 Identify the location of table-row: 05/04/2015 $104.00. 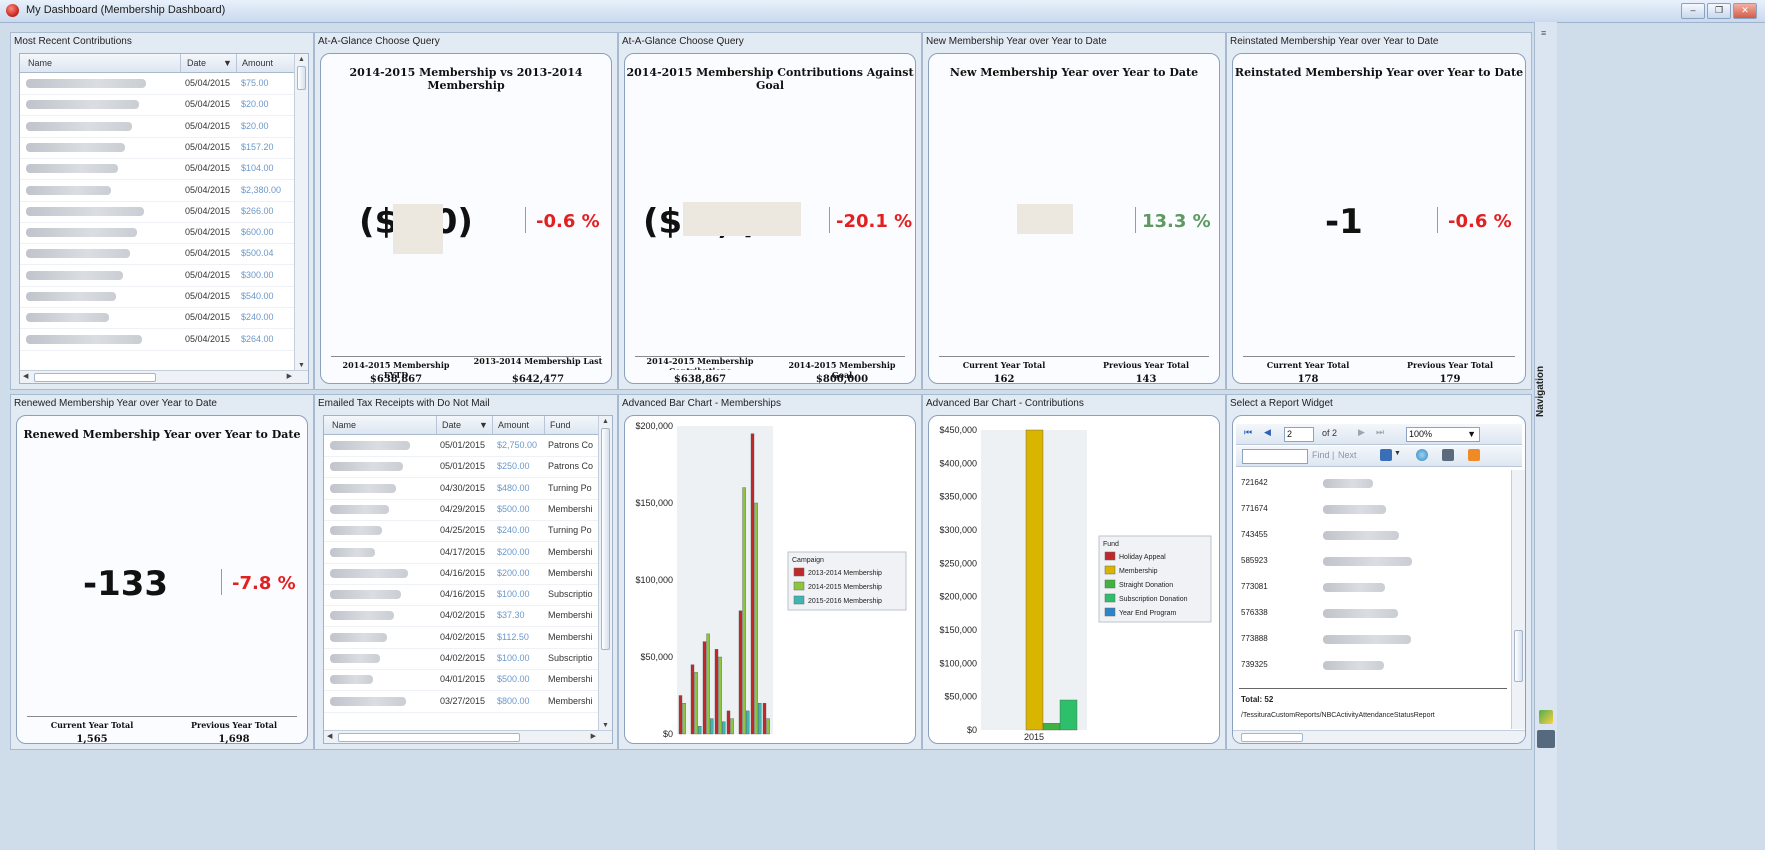
(157, 169).